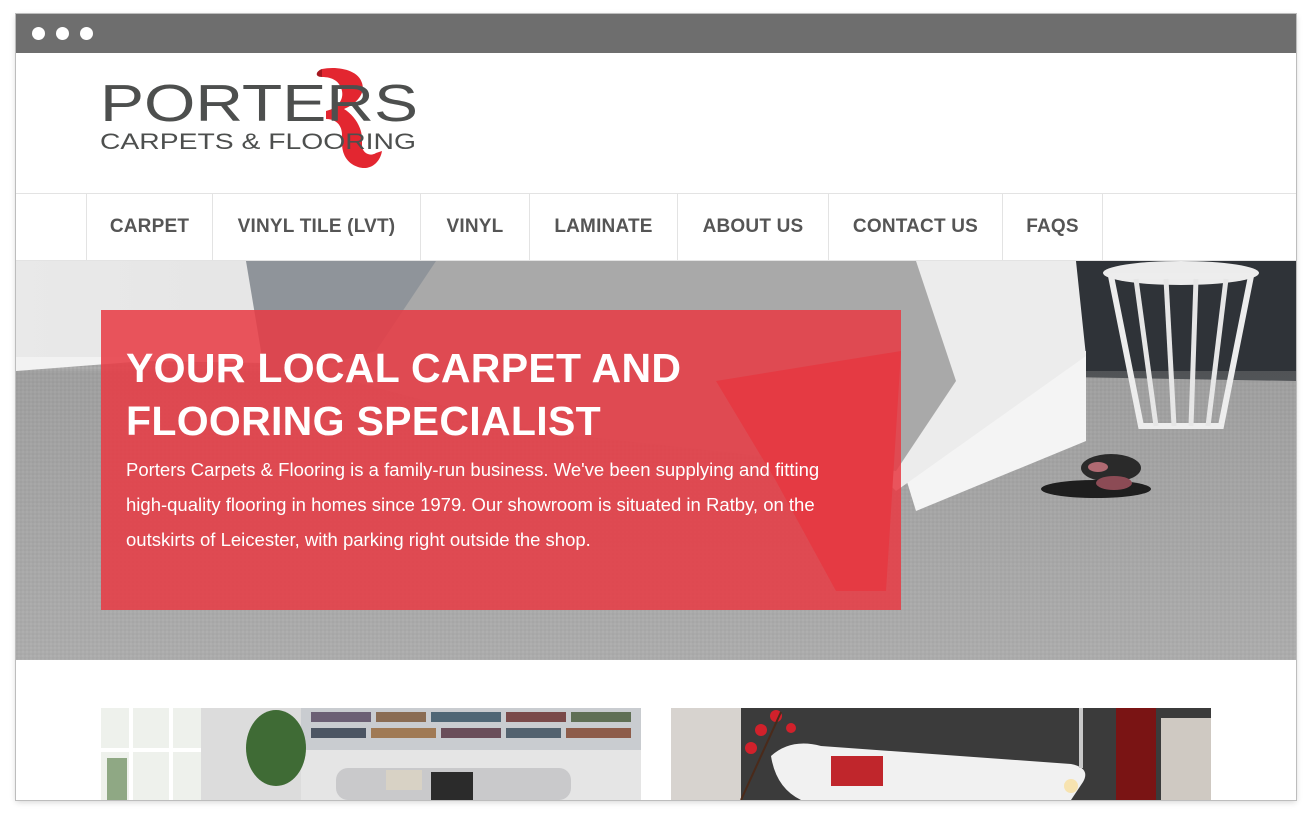 The height and width of the screenshot is (814, 1314). I want to click on nav-item-laminate: LAMINATE, so click(604, 227).